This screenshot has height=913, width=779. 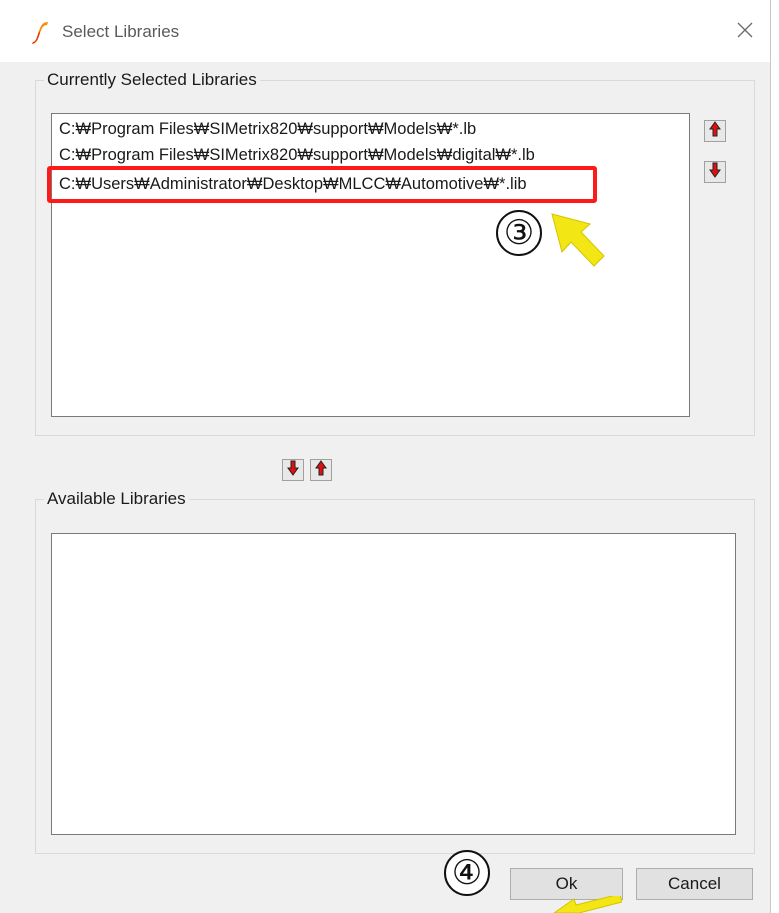 I want to click on move-down-button, so click(x=715, y=172).